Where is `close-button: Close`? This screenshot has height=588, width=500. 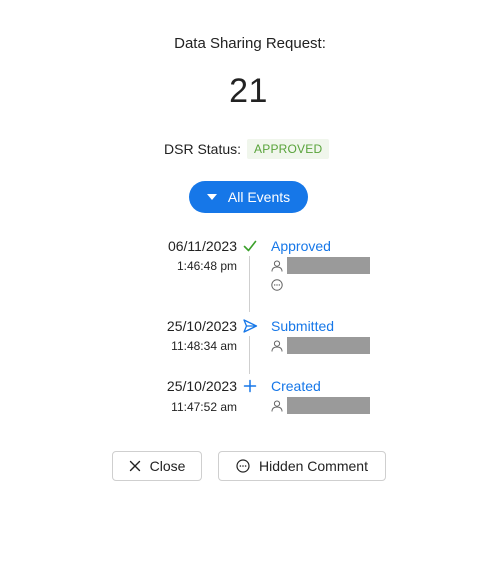 close-button: Close is located at coordinates (157, 466).